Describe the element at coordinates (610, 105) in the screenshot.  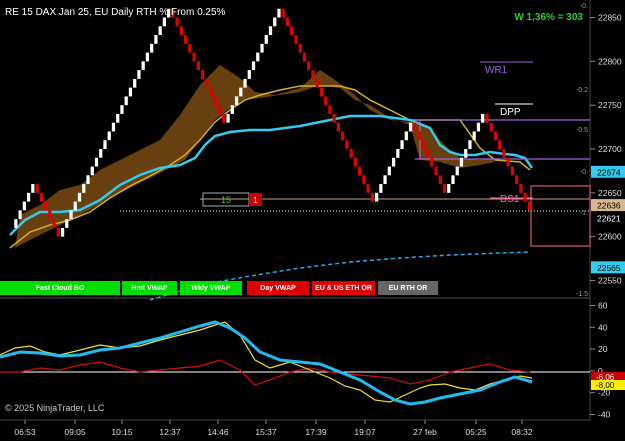
I see `price-tick-label: 22750` at that location.